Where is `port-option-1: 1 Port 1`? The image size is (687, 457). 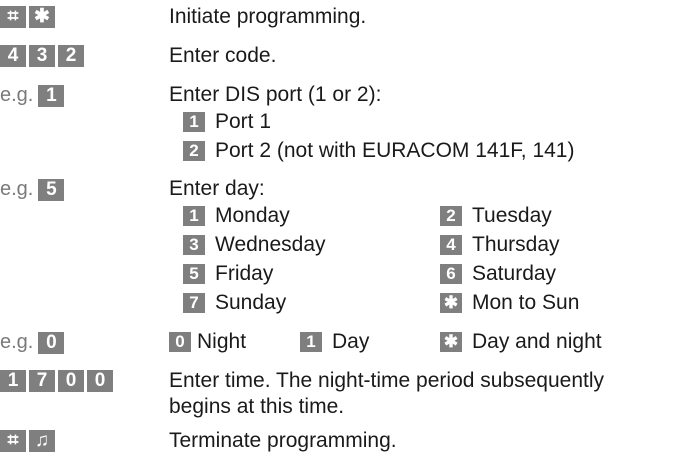 port-option-1: 1 Port 1 is located at coordinates (227, 122).